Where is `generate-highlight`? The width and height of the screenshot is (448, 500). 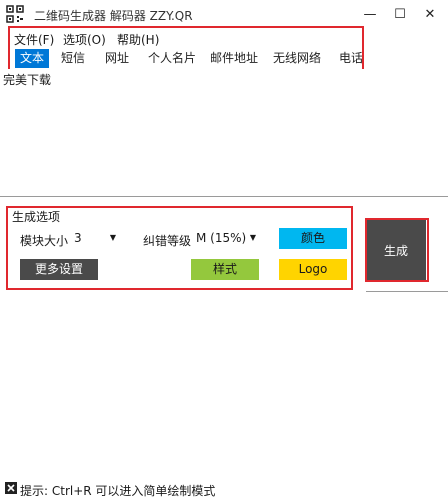 generate-highlight is located at coordinates (397, 250).